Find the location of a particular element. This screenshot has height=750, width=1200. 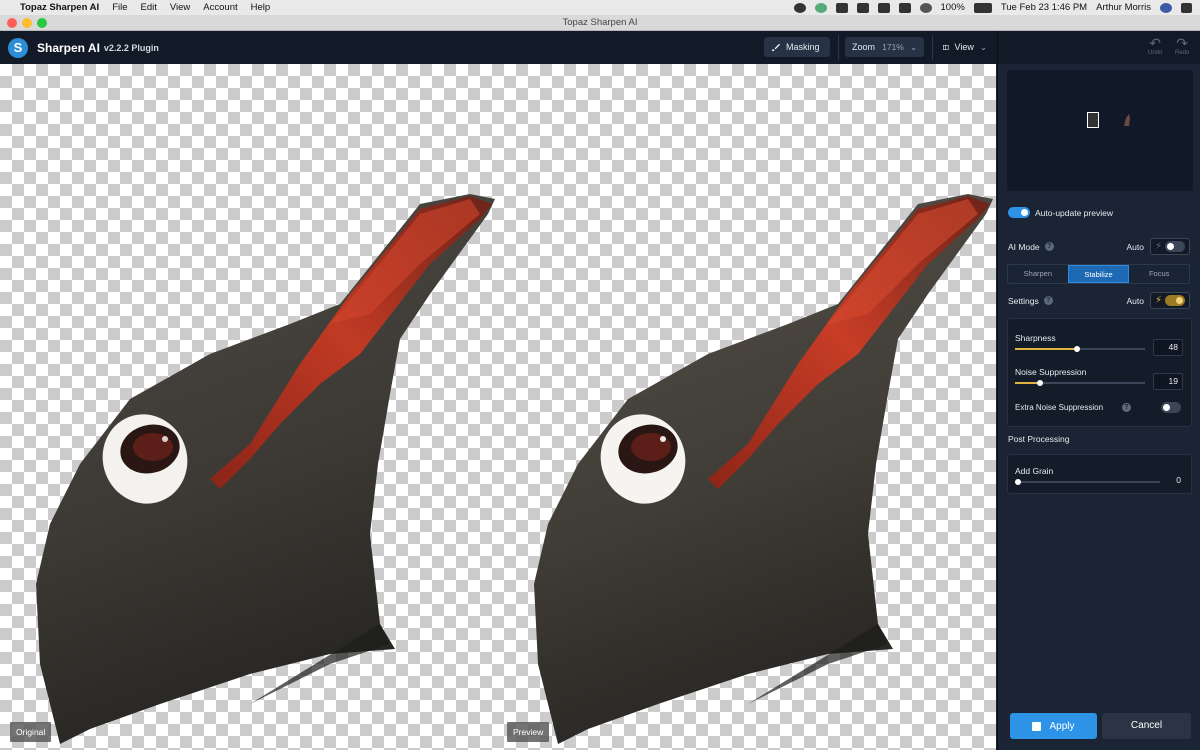

add-grain-label: Add Grain is located at coordinates (1034, 471).